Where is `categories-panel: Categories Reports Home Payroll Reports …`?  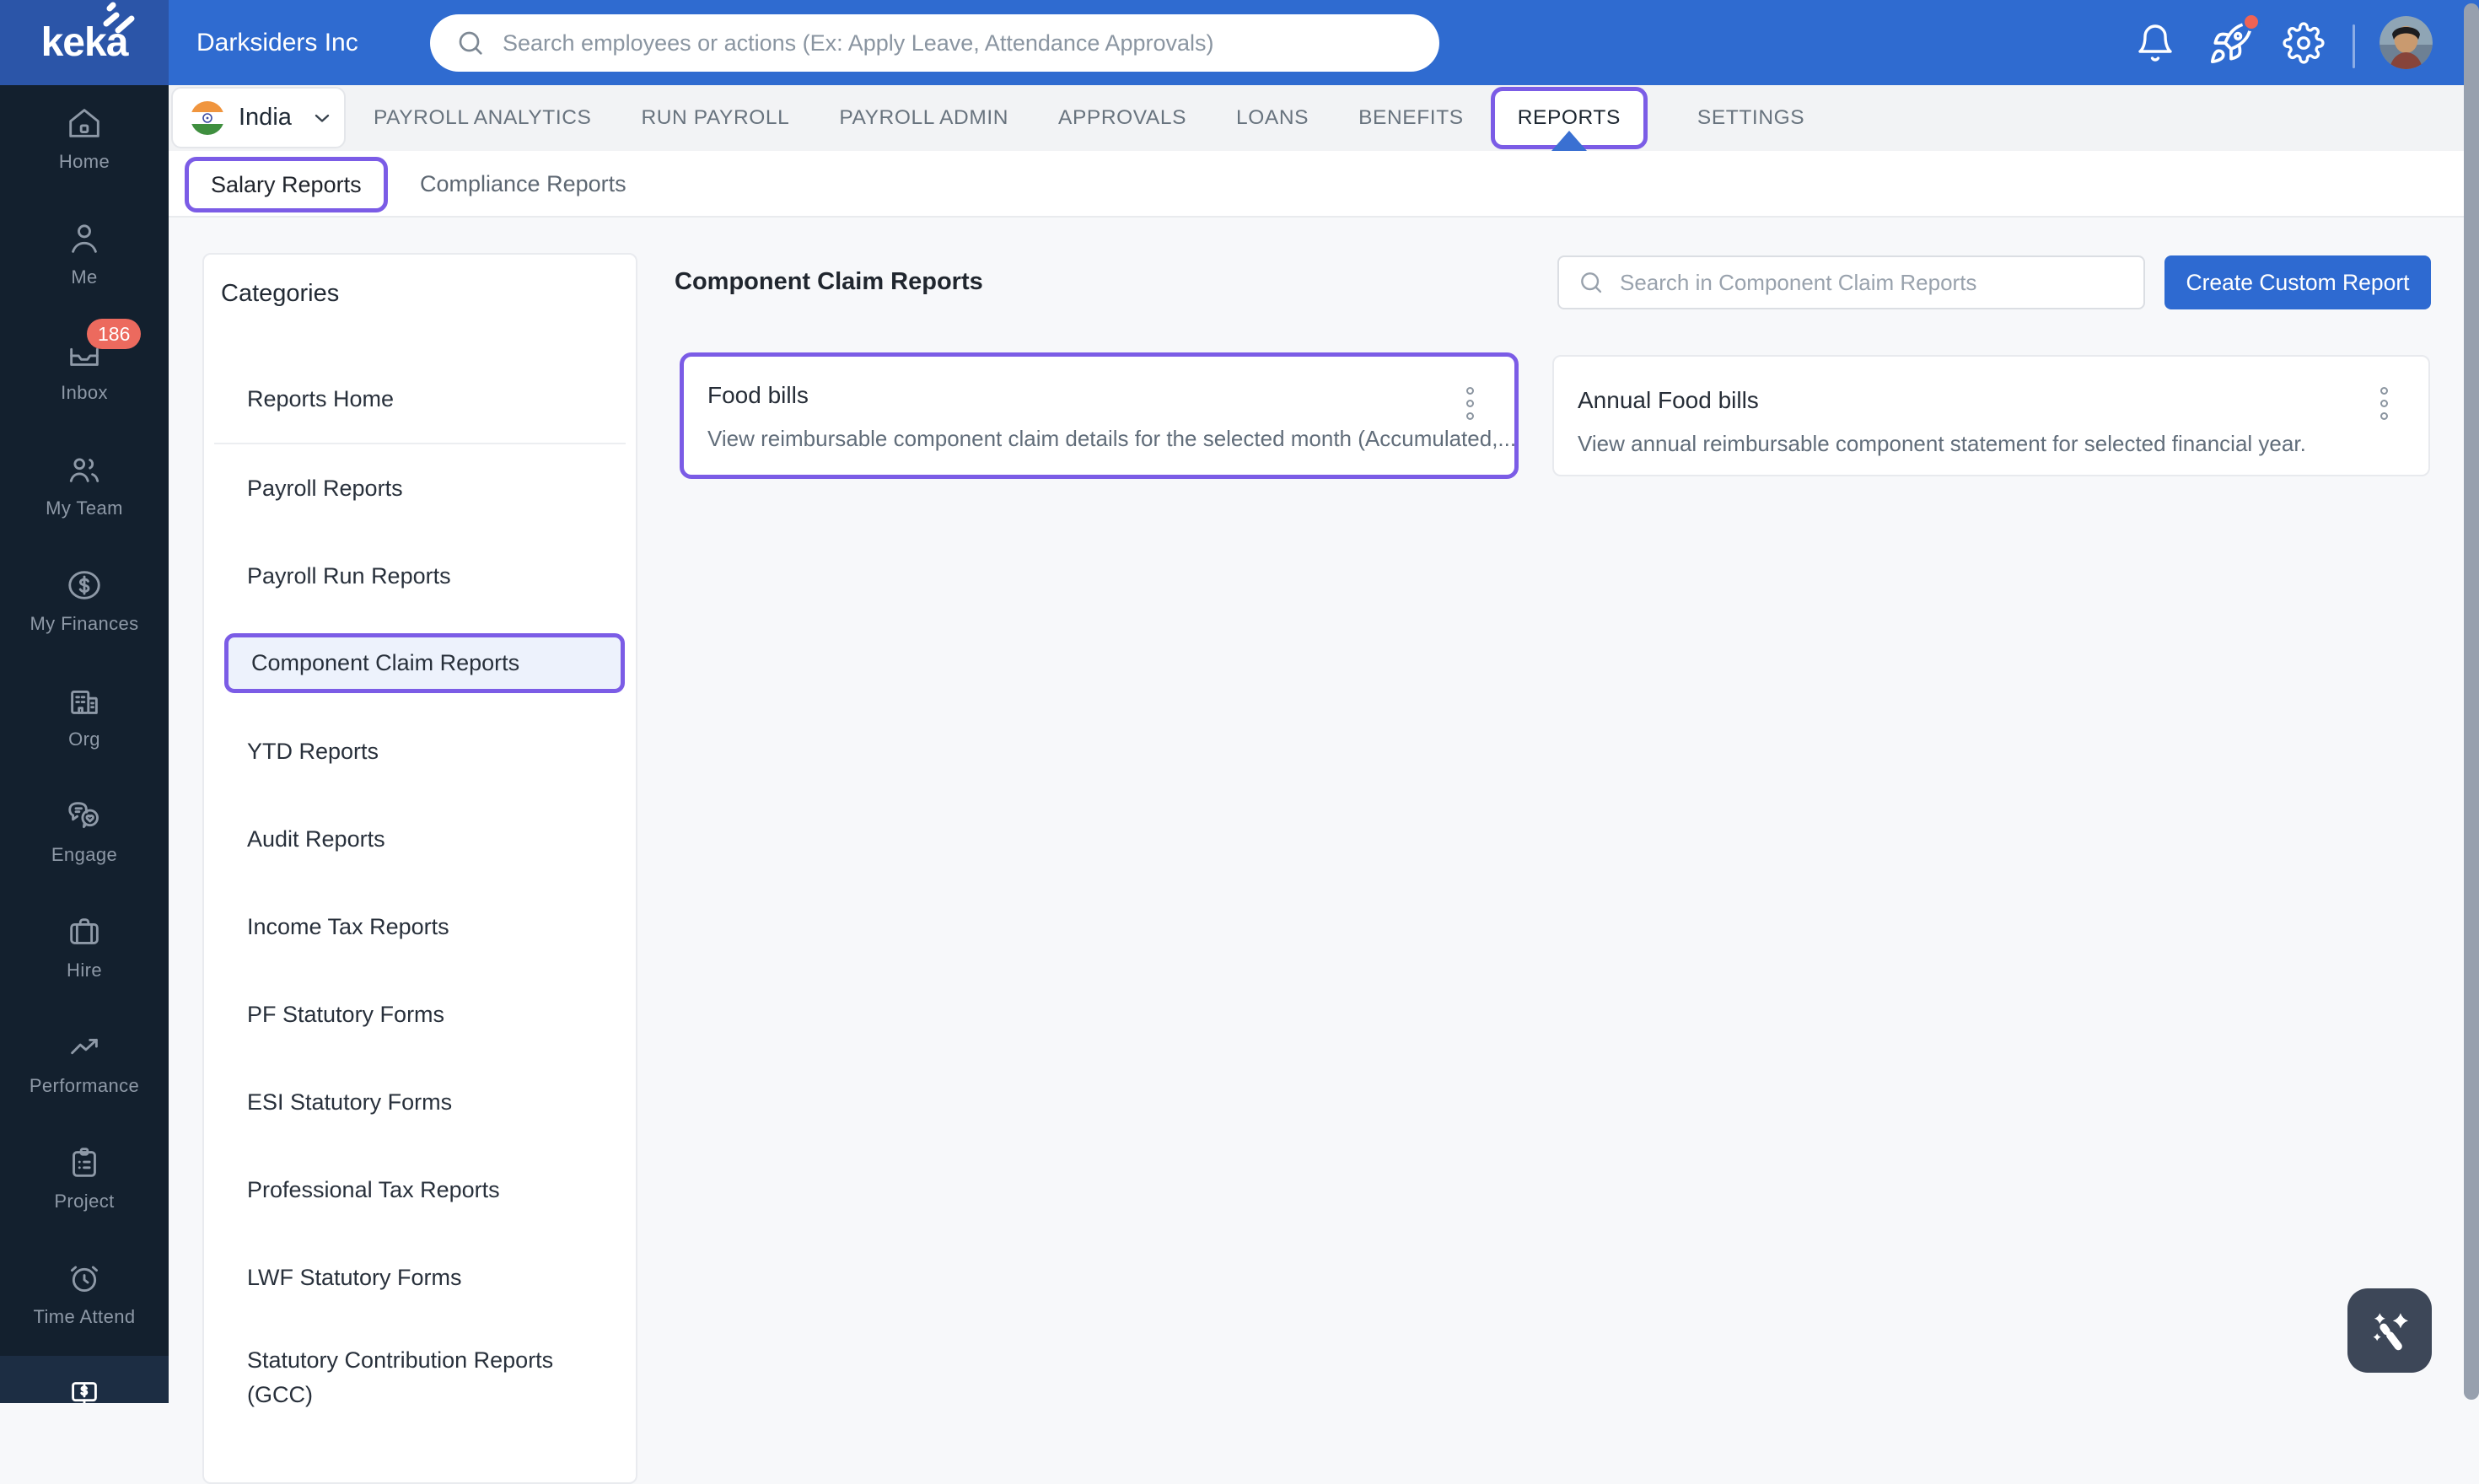
categories-panel: Categories Reports Home Payroll Reports … is located at coordinates (419, 868).